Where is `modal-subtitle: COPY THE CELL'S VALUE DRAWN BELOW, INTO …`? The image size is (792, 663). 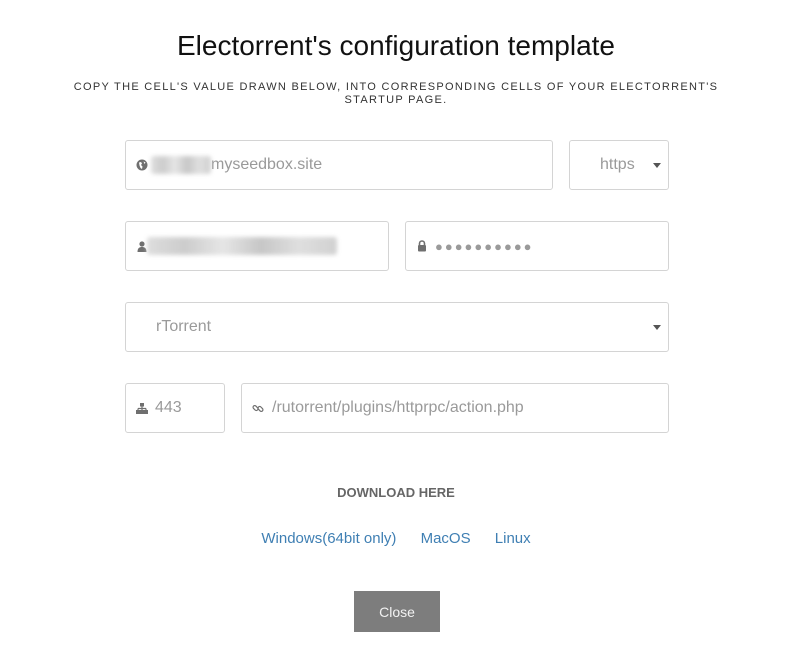
modal-subtitle: COPY THE CELL'S VALUE DRAWN BELOW, INTO … is located at coordinates (396, 93).